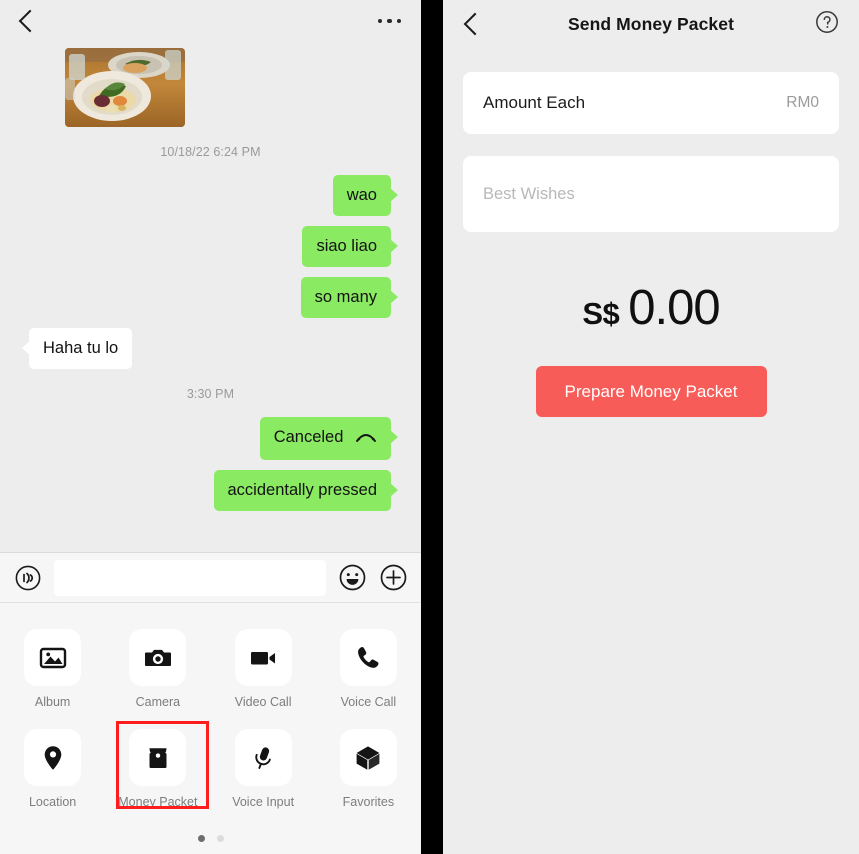 The width and height of the screenshot is (859, 854). I want to click on total-amount-display: S$ 0.00, so click(651, 308).